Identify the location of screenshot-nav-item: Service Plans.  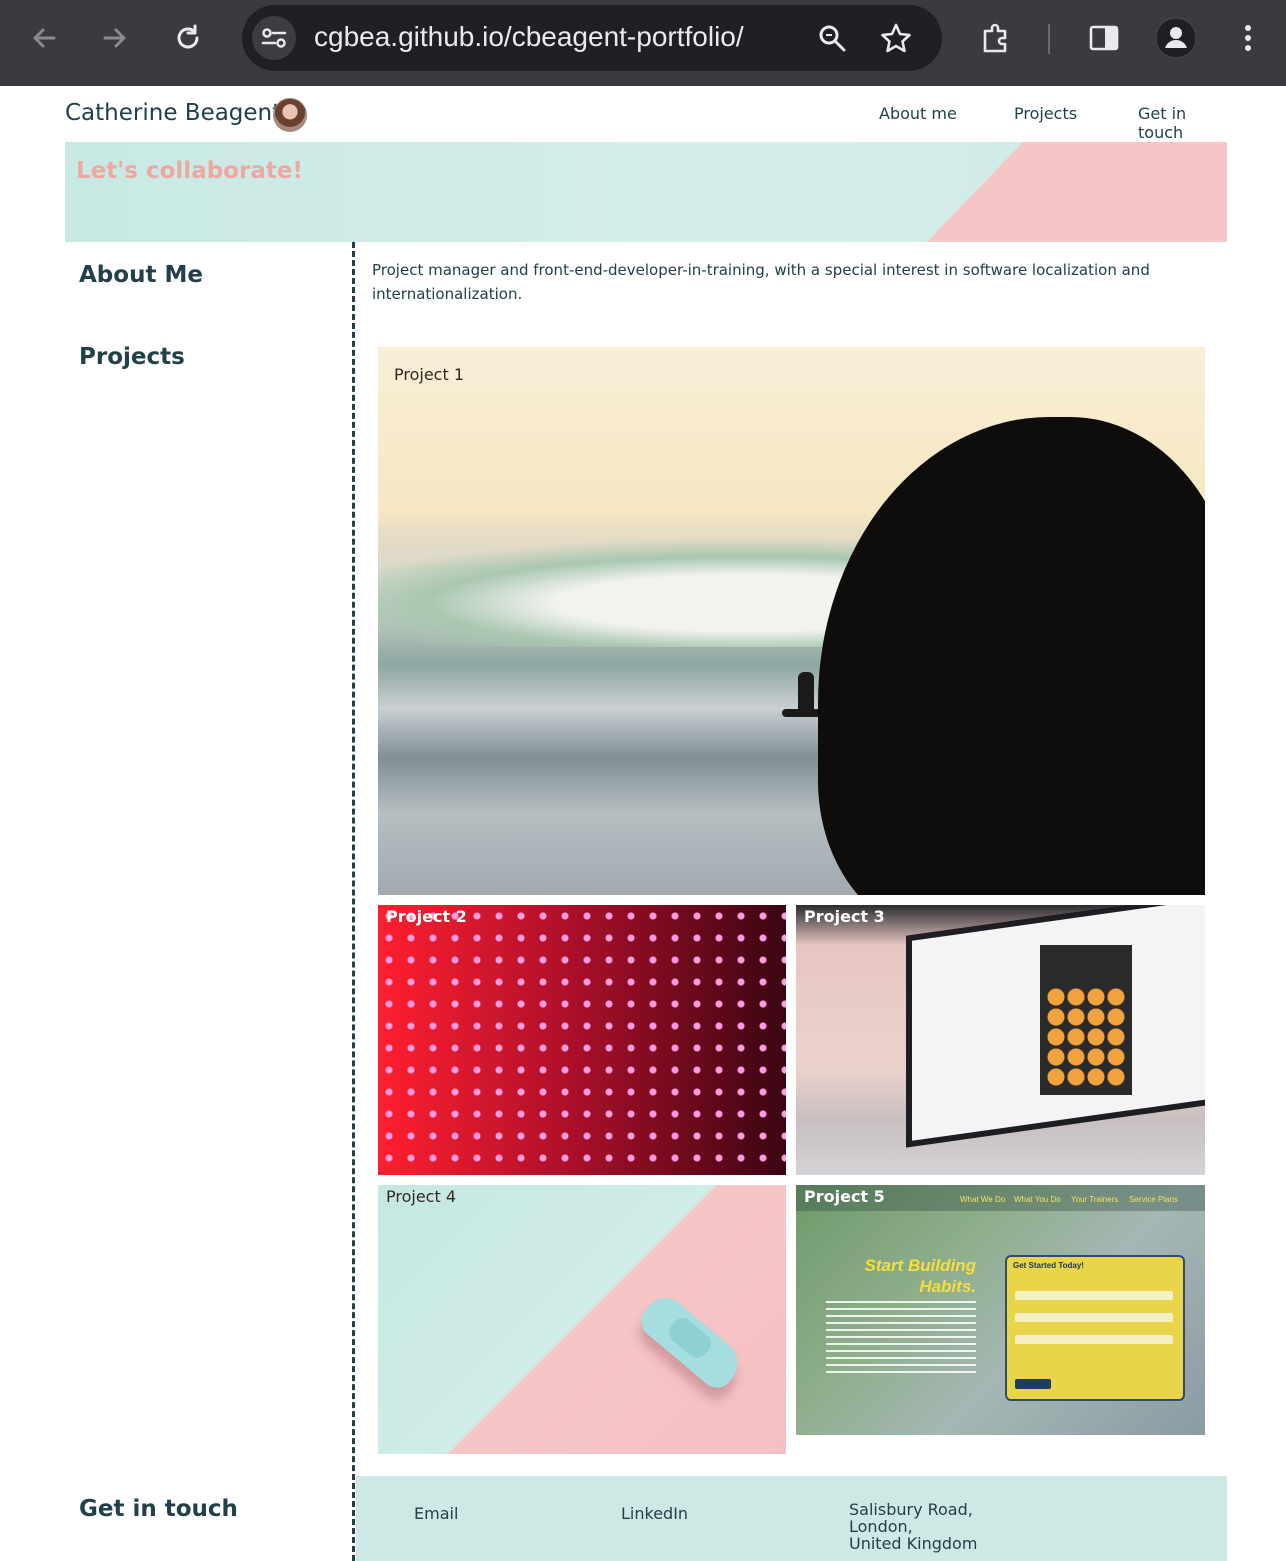
(1153, 1199).